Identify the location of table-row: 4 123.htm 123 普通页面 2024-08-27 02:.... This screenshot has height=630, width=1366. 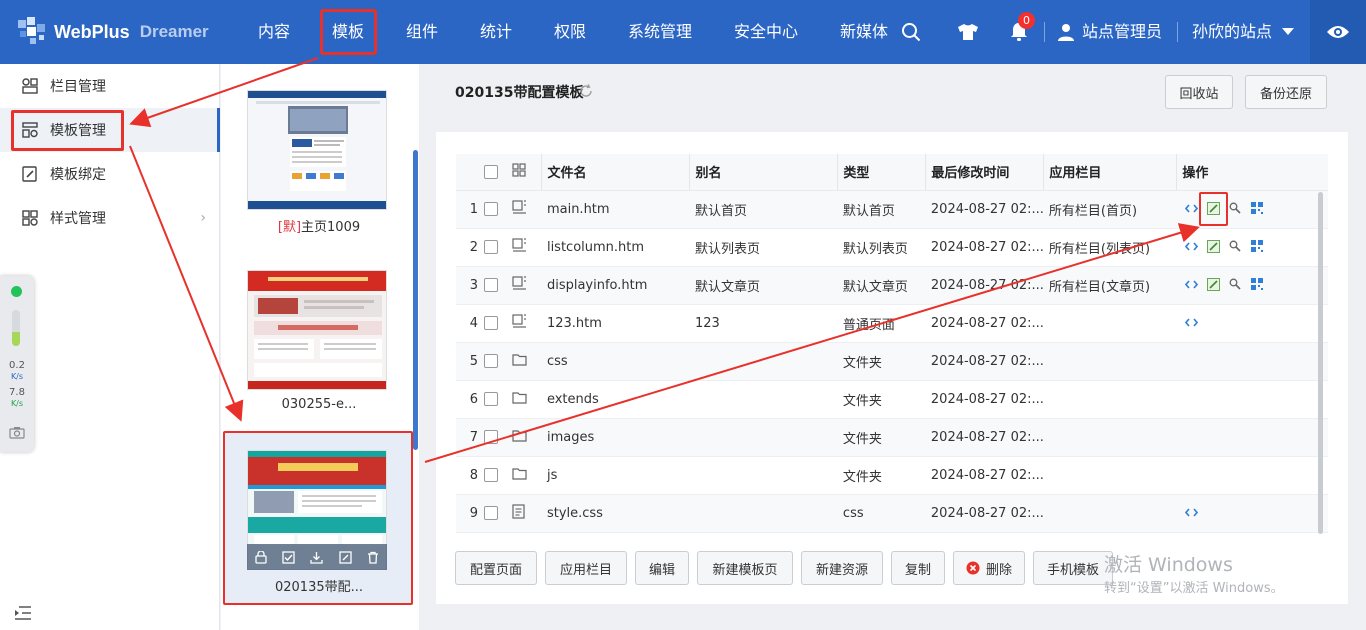
(892, 323).